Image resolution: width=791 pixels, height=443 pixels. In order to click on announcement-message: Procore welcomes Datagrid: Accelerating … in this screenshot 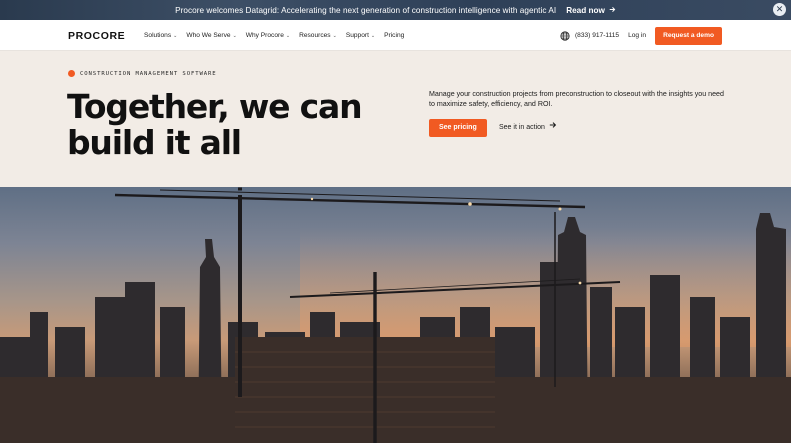, I will do `click(366, 10)`.